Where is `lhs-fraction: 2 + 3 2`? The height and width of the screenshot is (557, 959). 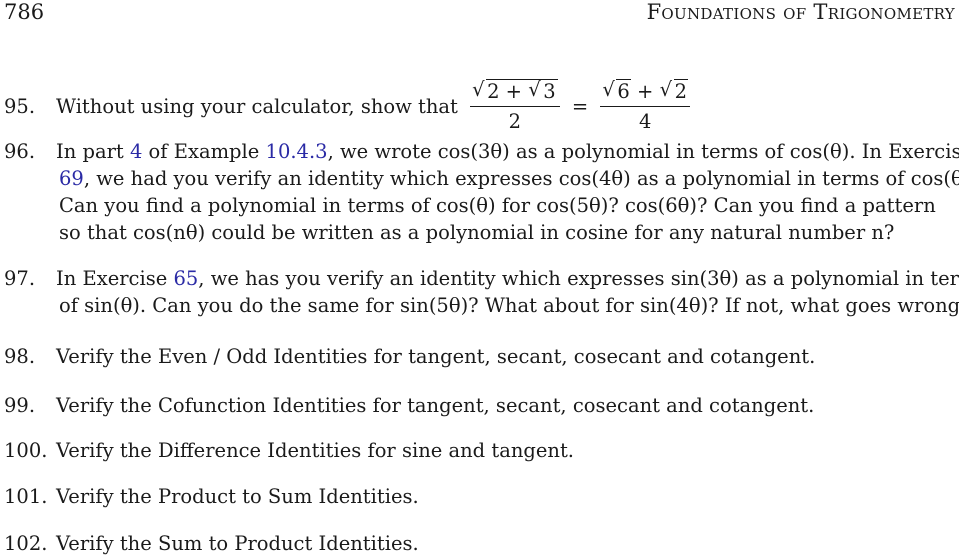
lhs-fraction: 2 + 3 2 is located at coordinates (515, 106).